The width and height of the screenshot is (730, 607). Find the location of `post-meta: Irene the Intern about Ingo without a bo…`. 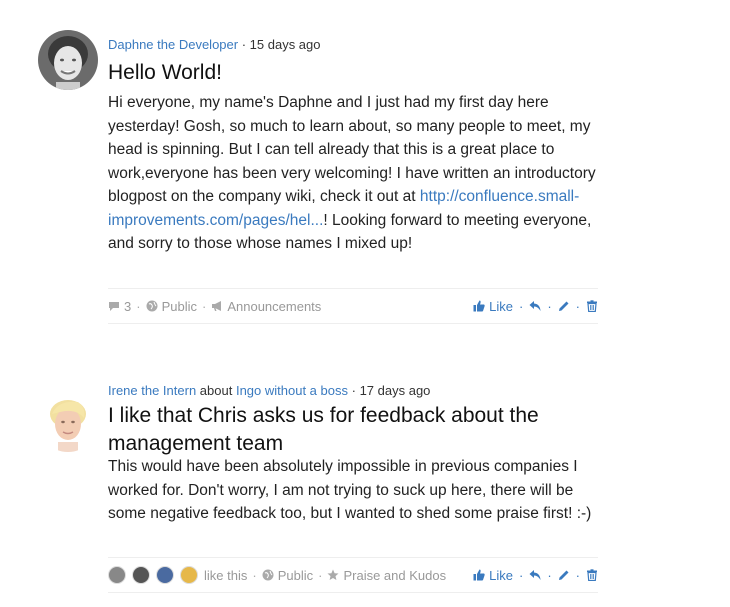

post-meta: Irene the Intern about Ingo without a bo… is located at coordinates (269, 390).